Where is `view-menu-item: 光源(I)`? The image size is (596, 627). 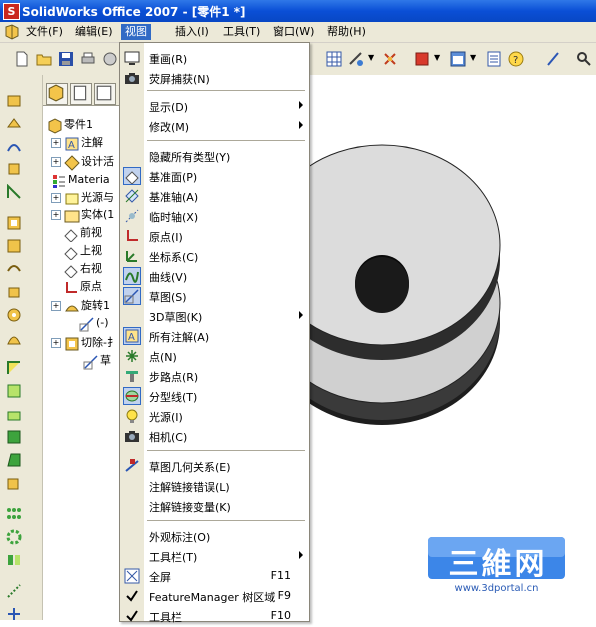
view-menu-item: 光源(I) is located at coordinates (214, 416).